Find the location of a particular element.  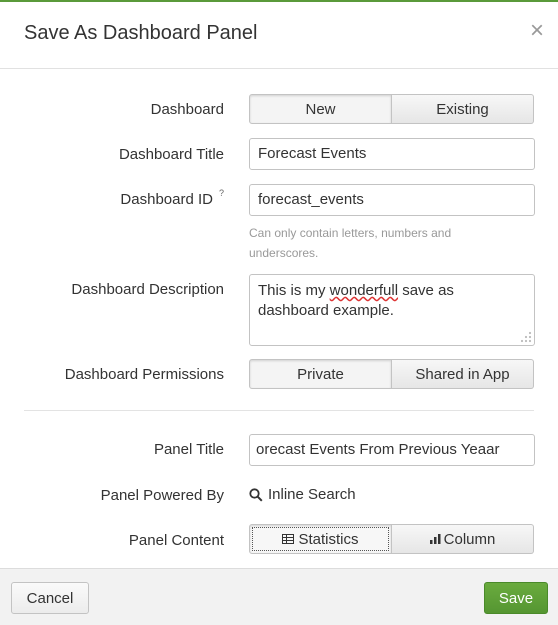

dashboard-title-input: Forecast Events is located at coordinates (392, 154).